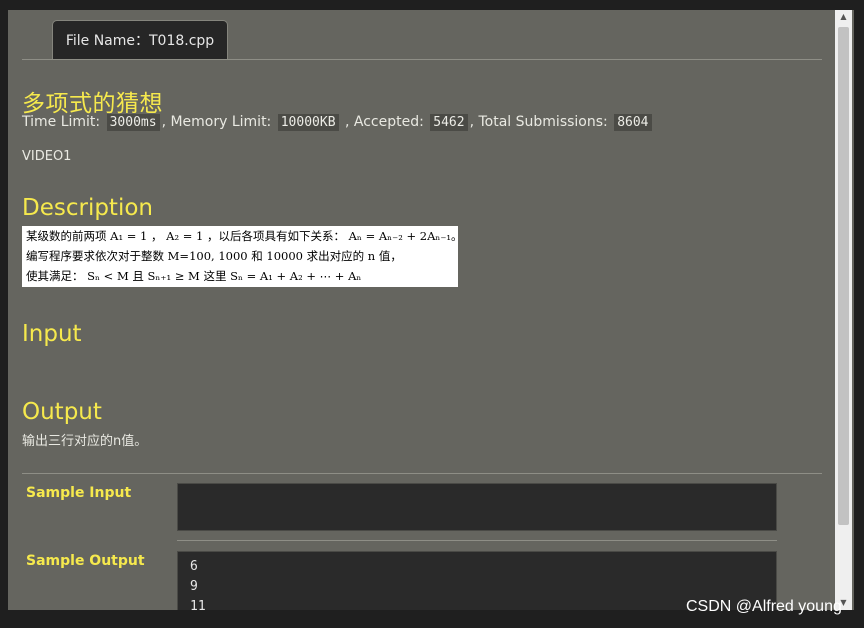  What do you see at coordinates (92, 104) in the screenshot?
I see `problem-title: 多项式的猜想` at bounding box center [92, 104].